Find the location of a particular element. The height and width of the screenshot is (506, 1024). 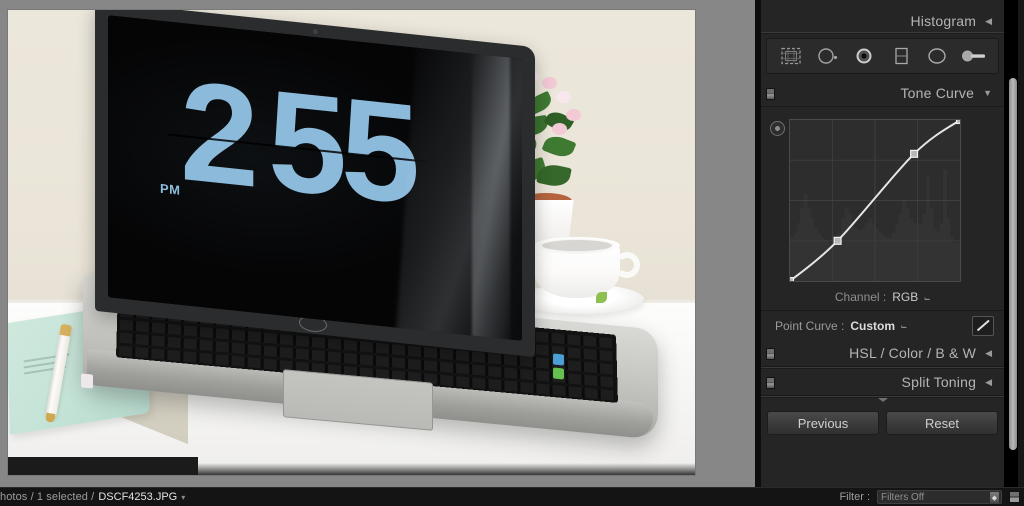

channel-label: Channel : is located at coordinates (860, 297).